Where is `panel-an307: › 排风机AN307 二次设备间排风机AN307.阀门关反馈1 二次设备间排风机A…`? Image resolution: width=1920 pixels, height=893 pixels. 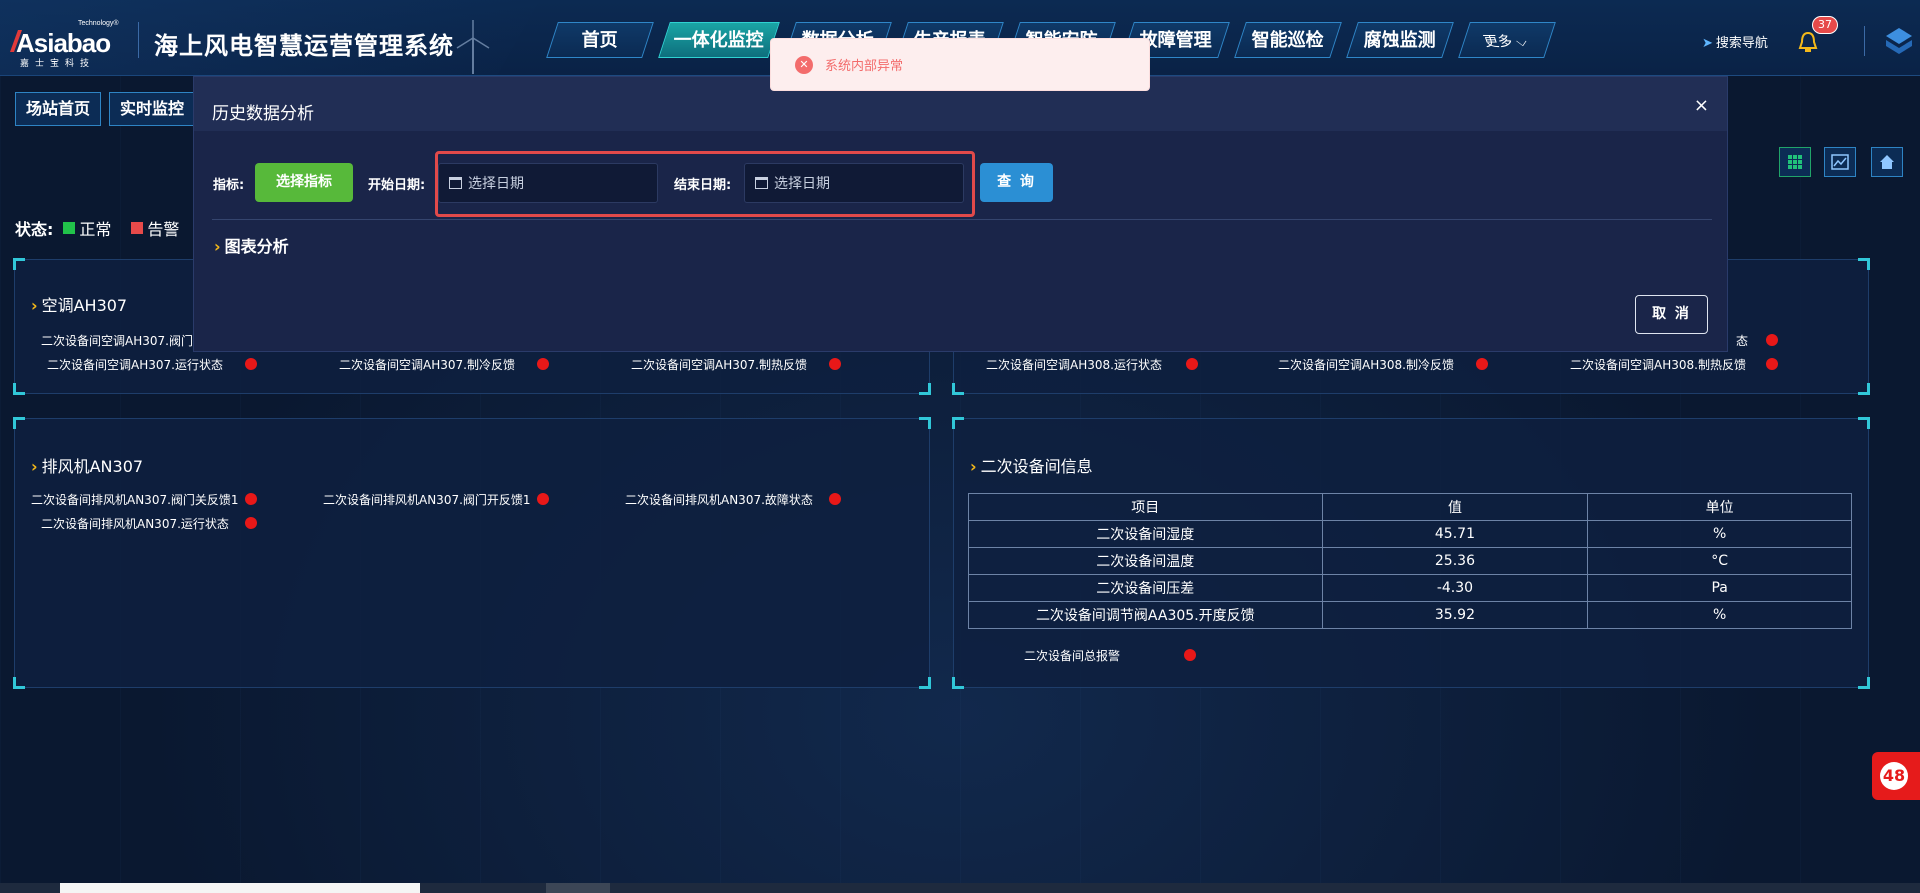
panel-an307: › 排风机AN307 二次设备间排风机AN307.阀门关反馈1 二次设备间排风机A… is located at coordinates (472, 553).